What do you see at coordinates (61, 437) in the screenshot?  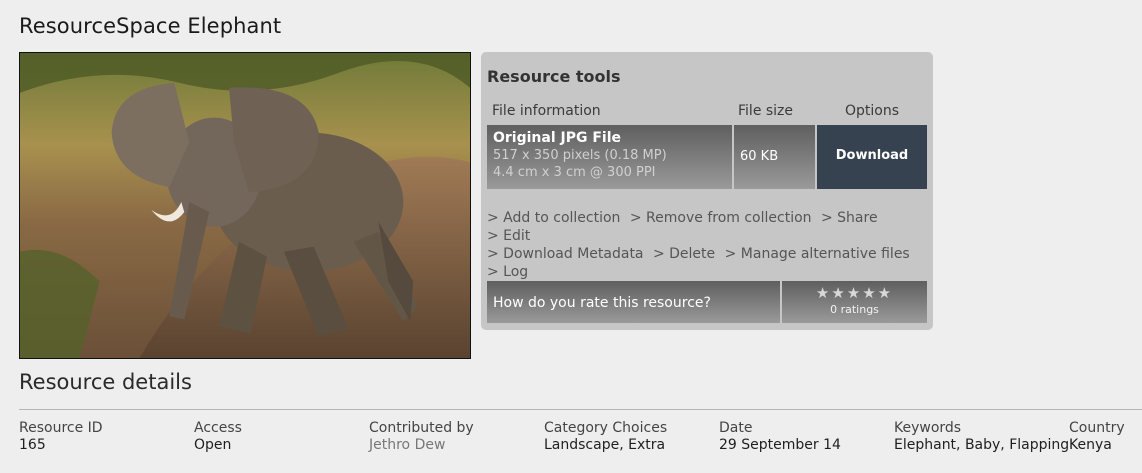 I see `field-resource-id: Resource ID 165` at bounding box center [61, 437].